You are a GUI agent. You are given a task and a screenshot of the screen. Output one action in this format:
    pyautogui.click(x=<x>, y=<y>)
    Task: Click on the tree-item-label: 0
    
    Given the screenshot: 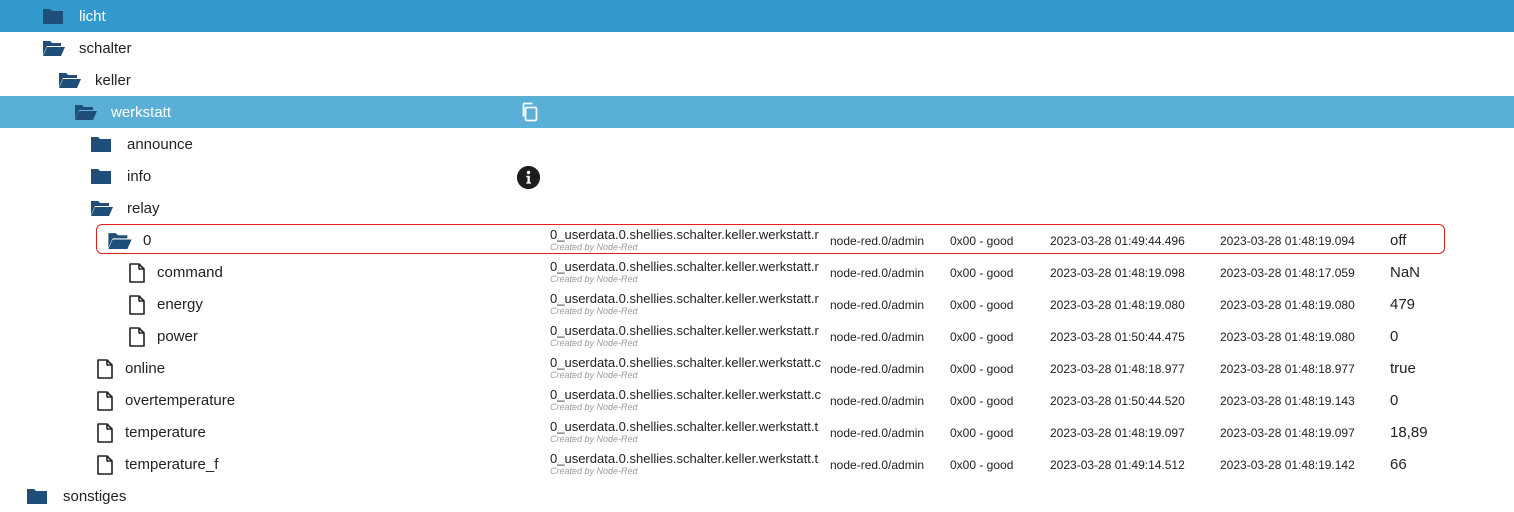 What is the action you would take?
    pyautogui.click(x=147, y=240)
    